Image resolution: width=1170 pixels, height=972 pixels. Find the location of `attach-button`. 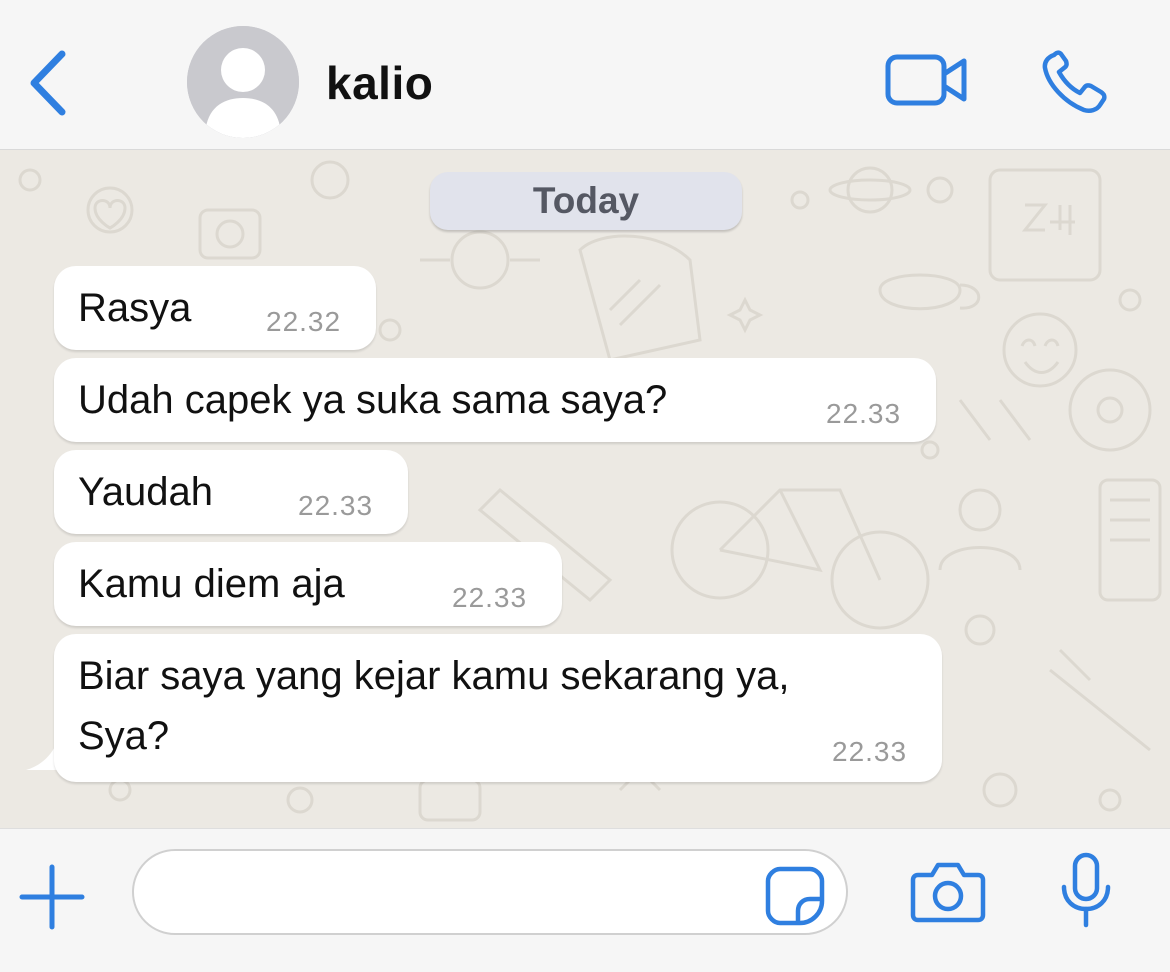

attach-button is located at coordinates (52, 897).